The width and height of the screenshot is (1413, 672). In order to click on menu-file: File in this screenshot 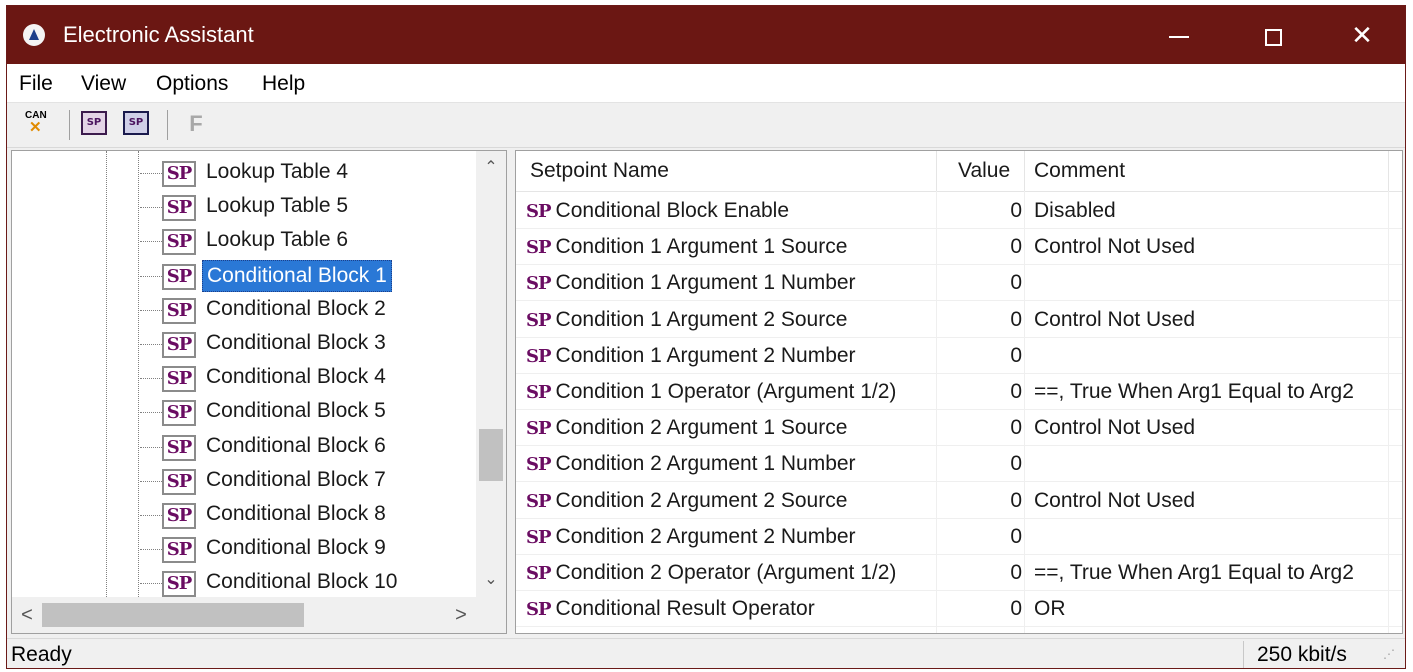, I will do `click(36, 84)`.